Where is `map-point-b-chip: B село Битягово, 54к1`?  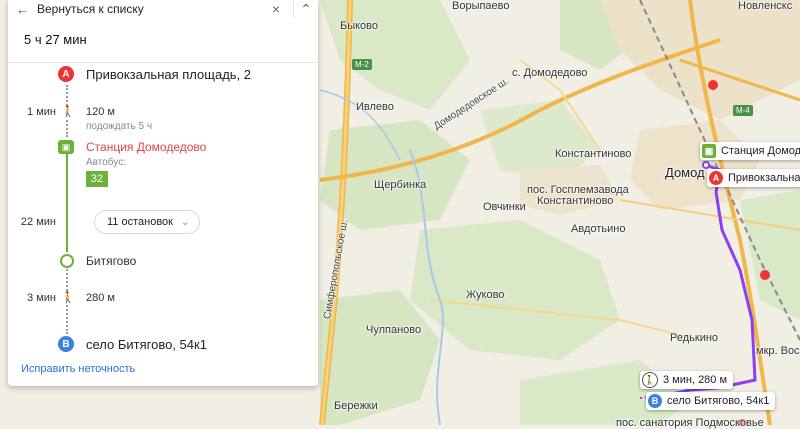 map-point-b-chip: B село Битягово, 54к1 is located at coordinates (711, 401).